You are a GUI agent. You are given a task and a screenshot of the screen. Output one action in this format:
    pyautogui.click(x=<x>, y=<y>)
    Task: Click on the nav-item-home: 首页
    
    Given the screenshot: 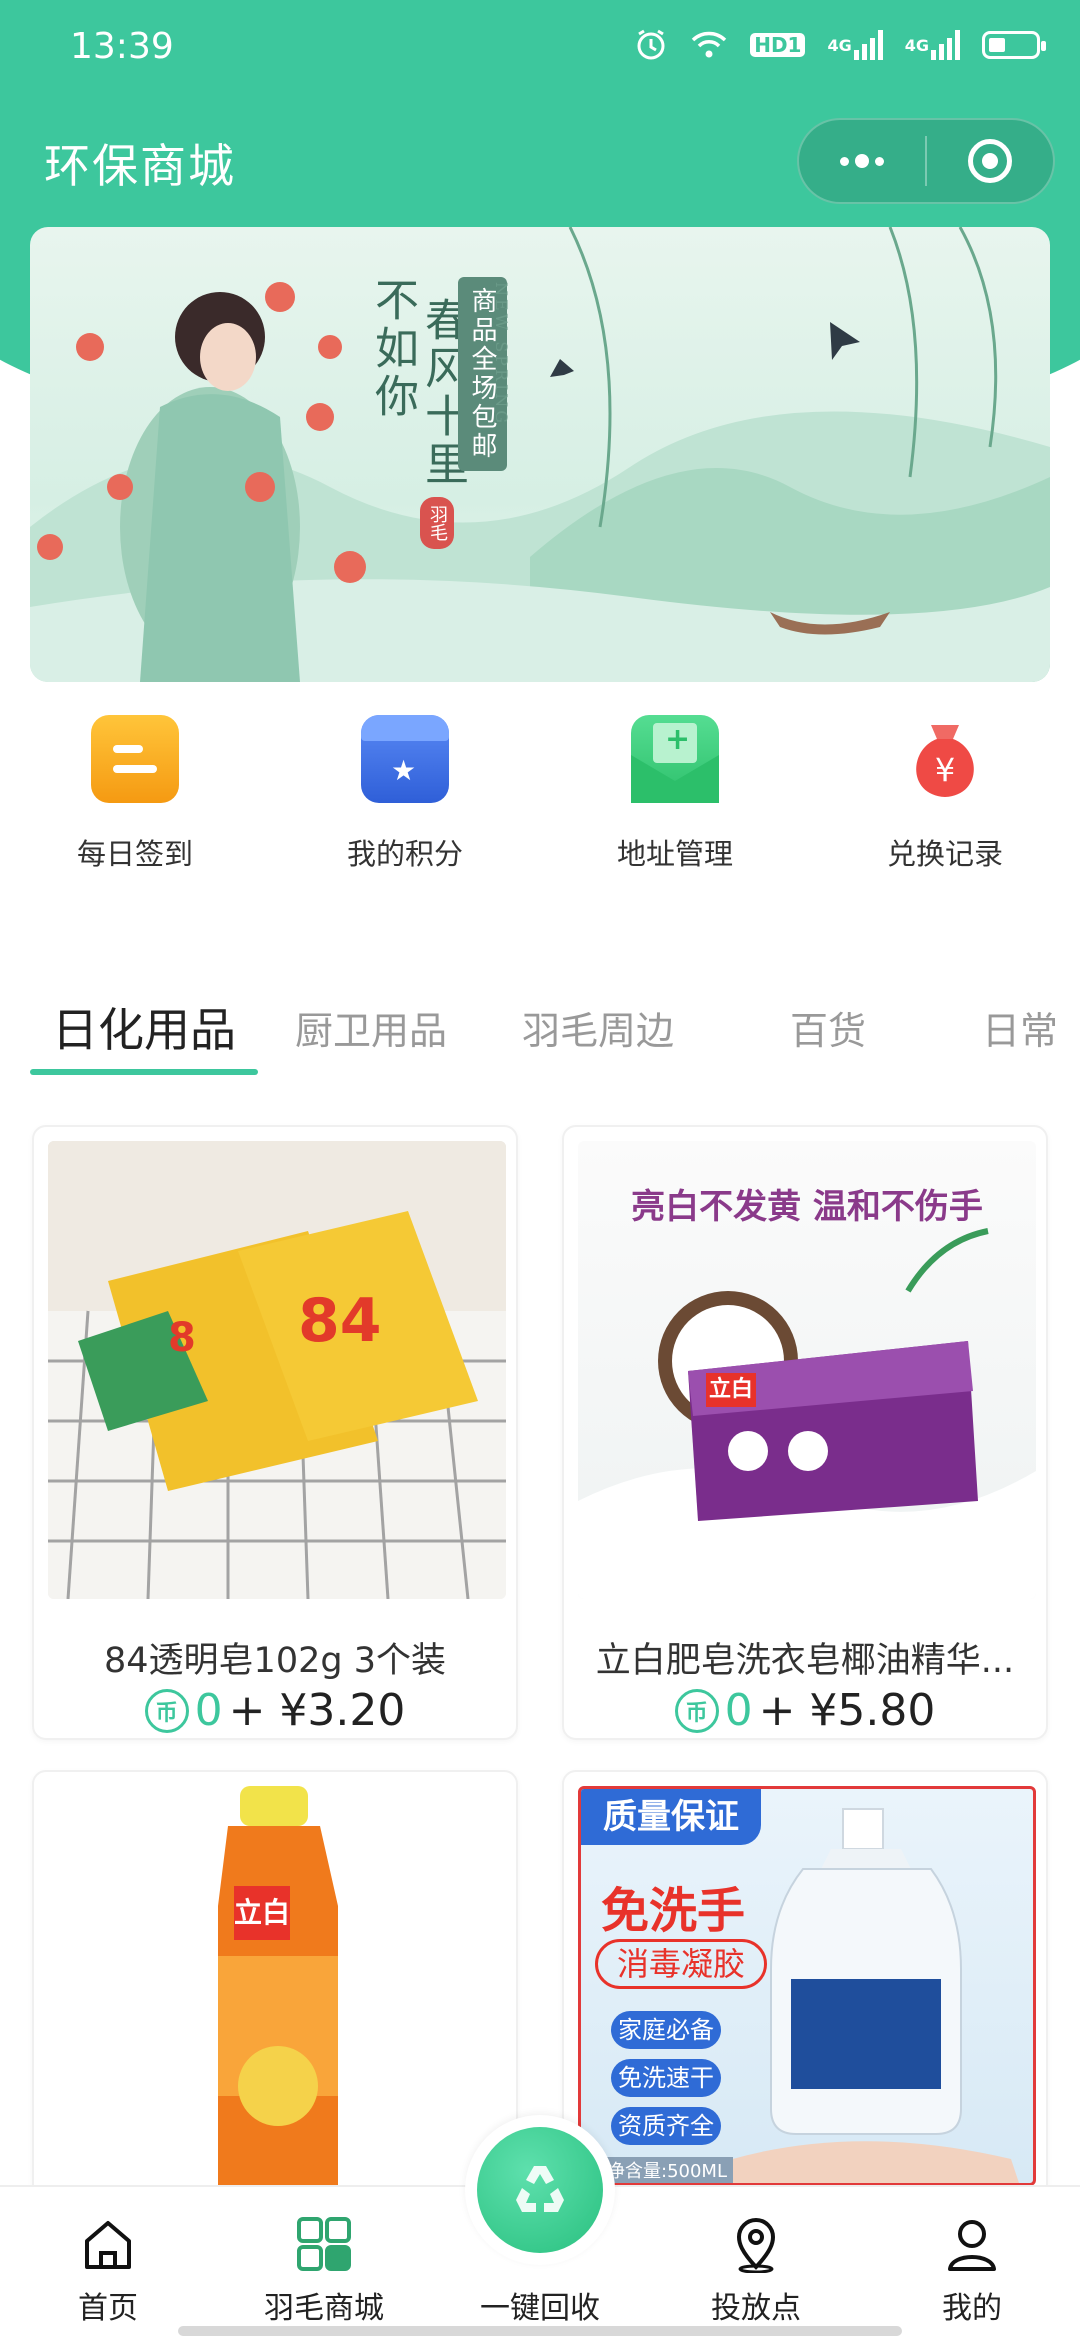 What is the action you would take?
    pyautogui.click(x=108, y=2263)
    